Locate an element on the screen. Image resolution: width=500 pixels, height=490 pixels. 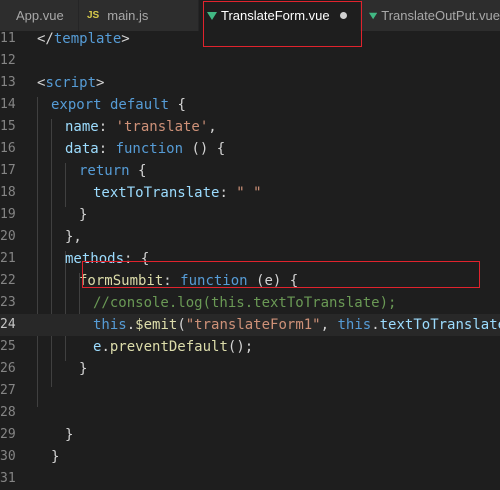
code-text: data: function () { is located at coordinates (145, 149).